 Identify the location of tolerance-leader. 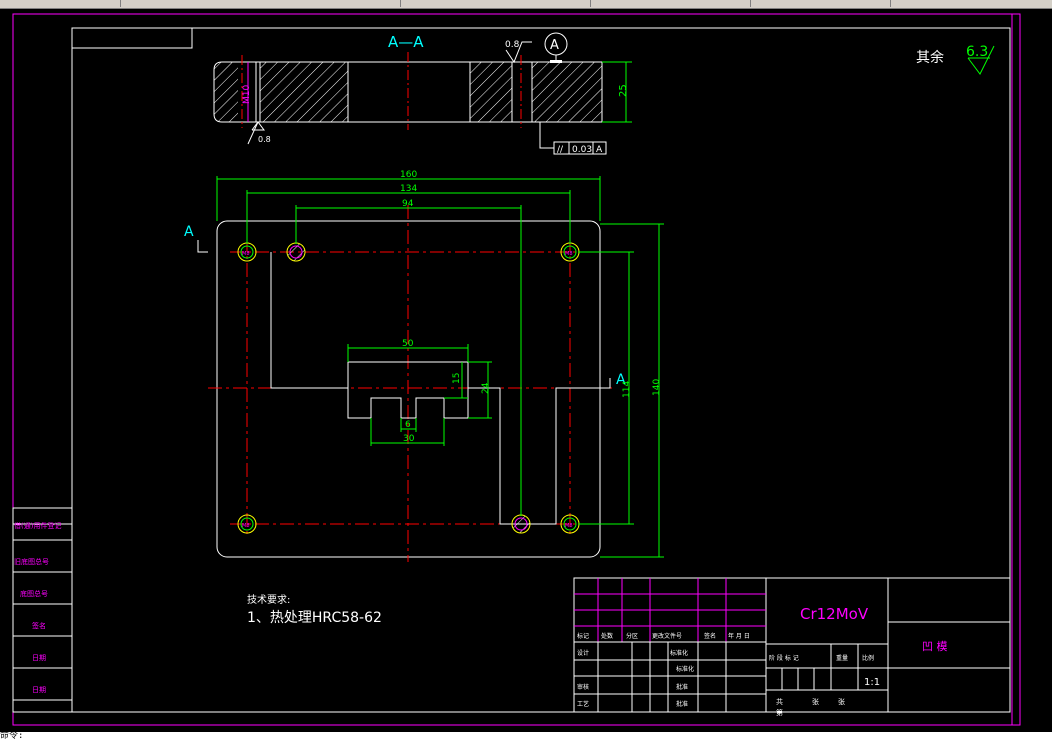
(546, 135).